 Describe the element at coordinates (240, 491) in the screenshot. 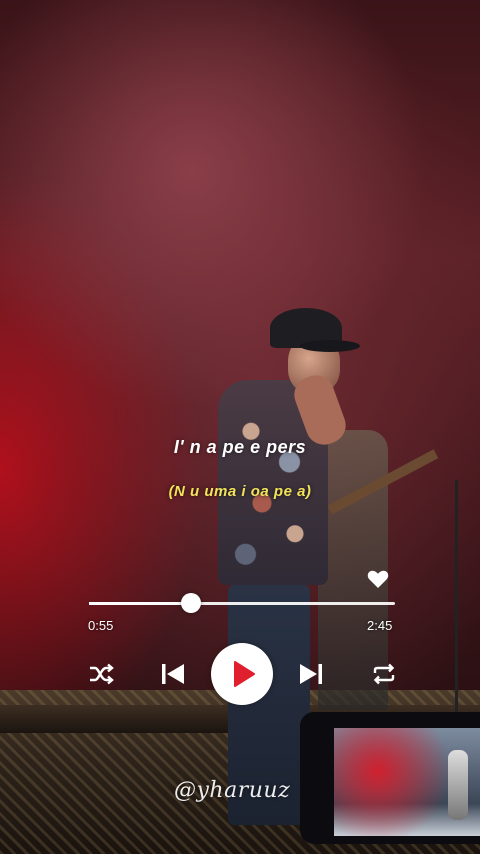

I see `lyric-translation: (N u uma i oa pe a)` at that location.